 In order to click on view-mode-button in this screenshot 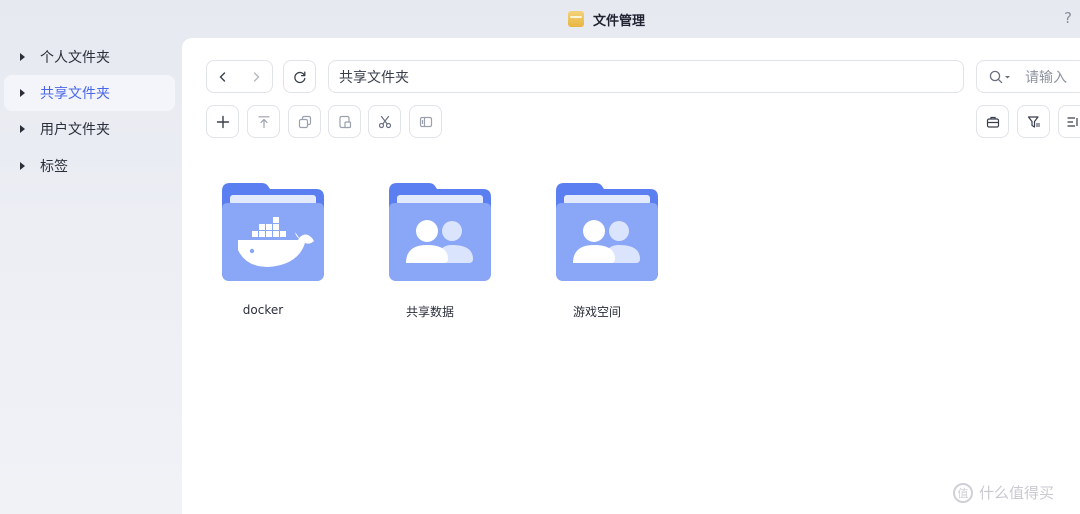, I will do `click(1069, 121)`.